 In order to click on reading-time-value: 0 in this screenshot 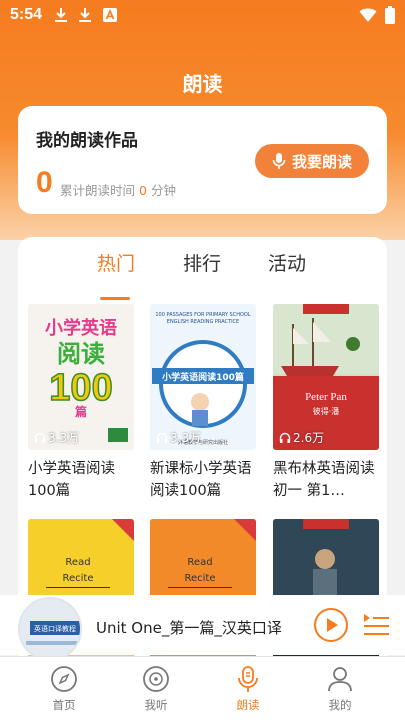, I will do `click(143, 190)`.